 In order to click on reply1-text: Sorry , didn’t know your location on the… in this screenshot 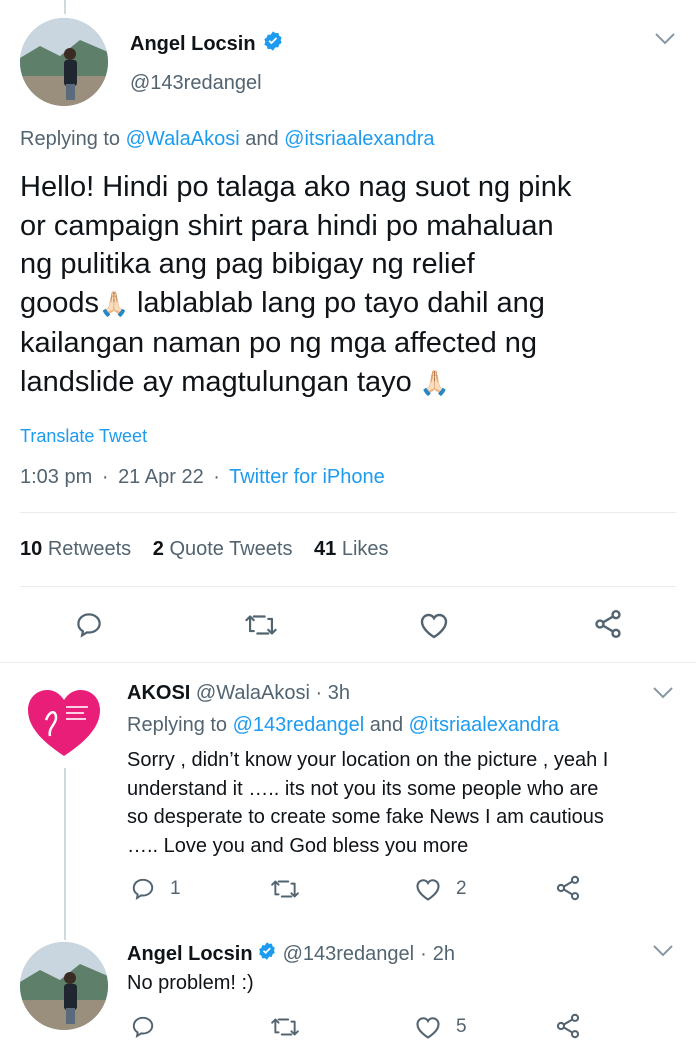, I will do `click(409, 803)`.